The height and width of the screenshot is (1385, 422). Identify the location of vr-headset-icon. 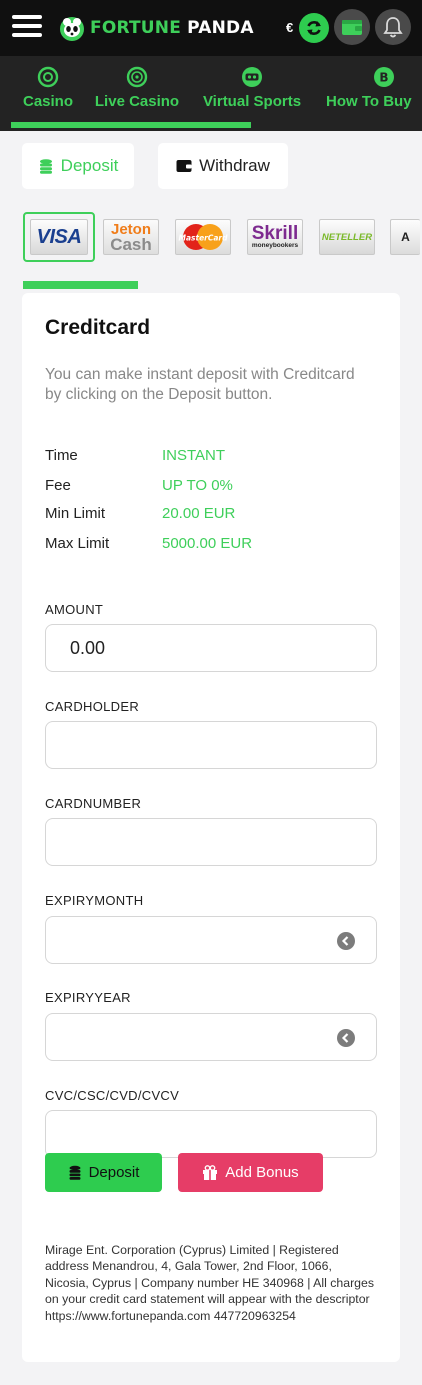
(252, 77).